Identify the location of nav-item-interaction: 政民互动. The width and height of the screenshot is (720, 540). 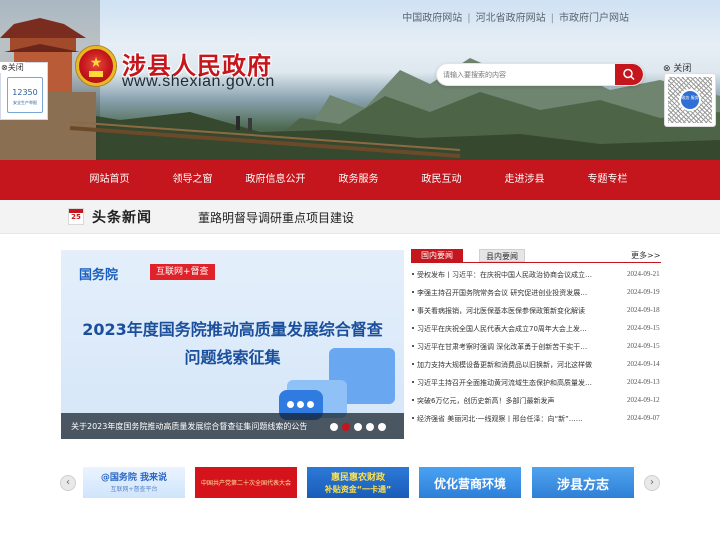
(441, 180).